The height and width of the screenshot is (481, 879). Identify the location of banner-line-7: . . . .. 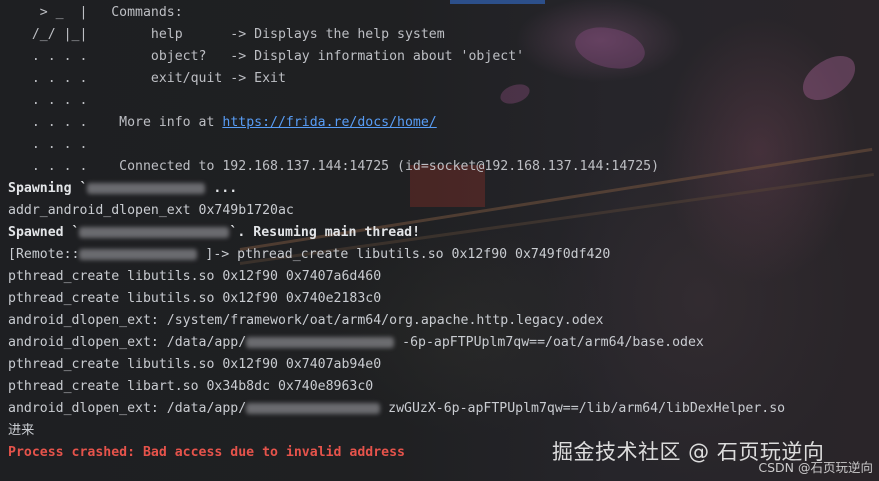
(443, 145).